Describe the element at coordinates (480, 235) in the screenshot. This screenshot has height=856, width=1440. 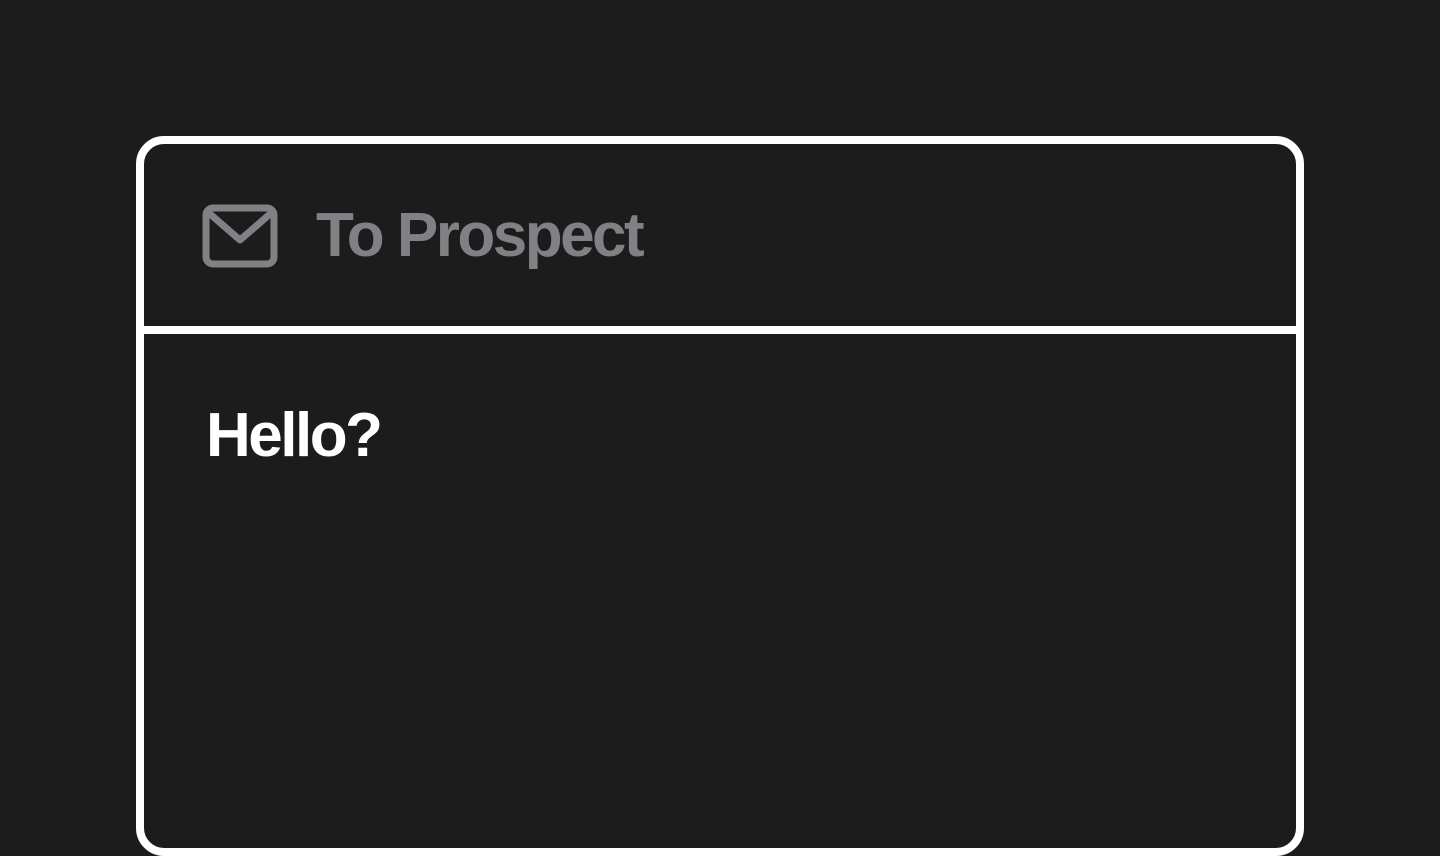
I see `recipient-label: To Prospect` at that location.